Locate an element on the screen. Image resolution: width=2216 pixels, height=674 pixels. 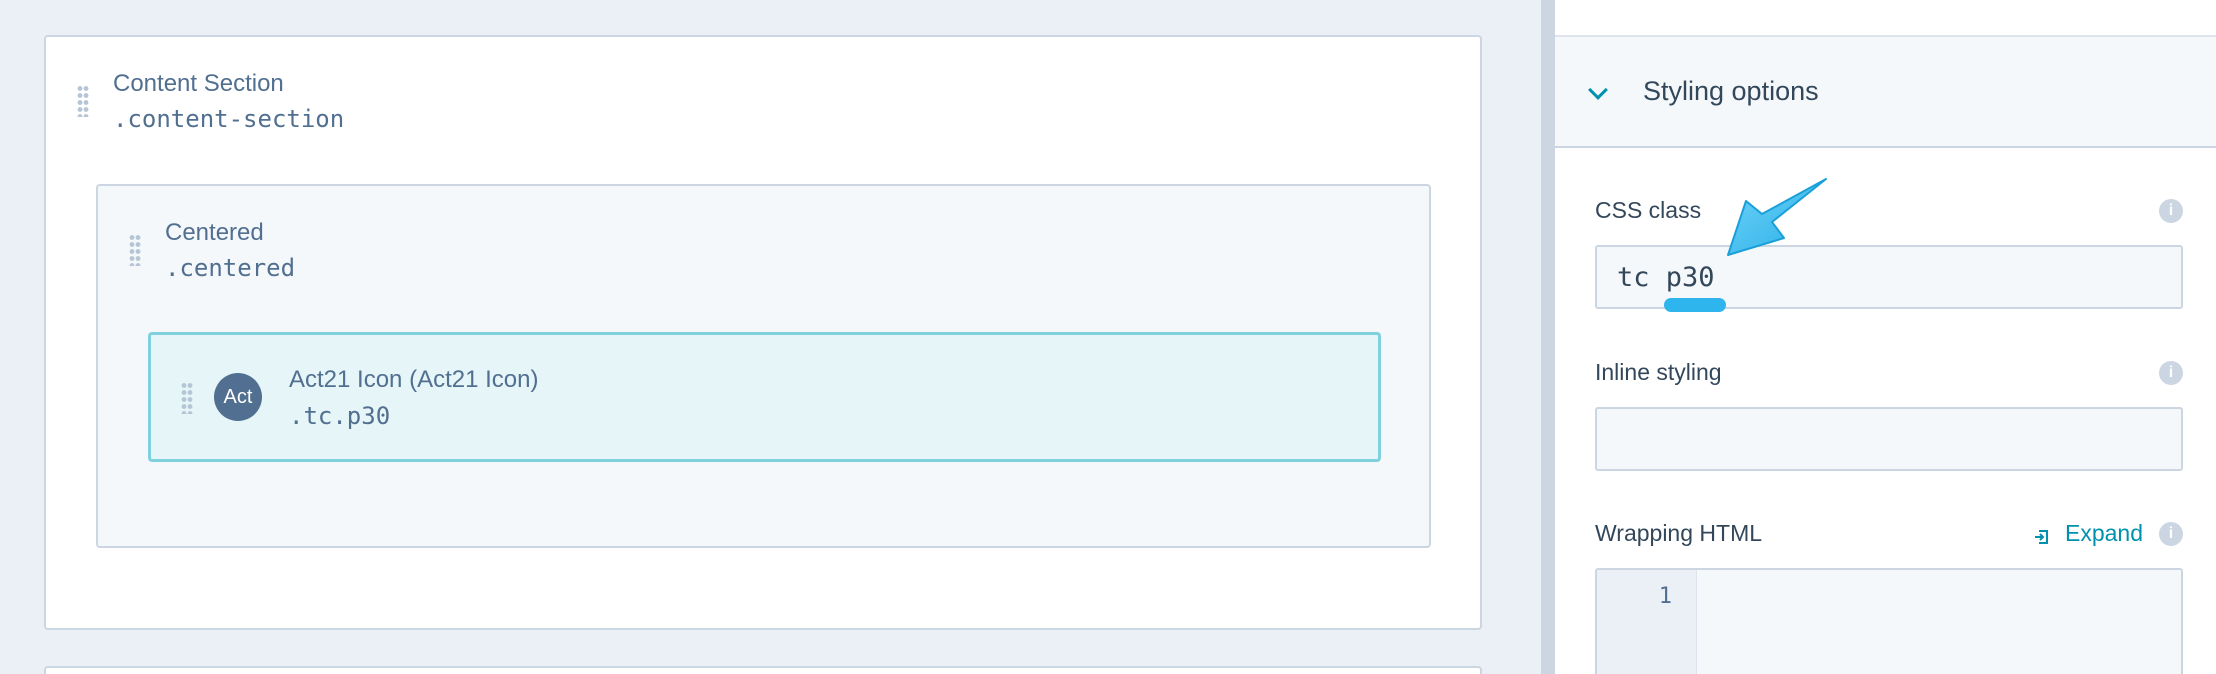
module-title: Act21 Icon (Act21 Icon) is located at coordinates (414, 379).